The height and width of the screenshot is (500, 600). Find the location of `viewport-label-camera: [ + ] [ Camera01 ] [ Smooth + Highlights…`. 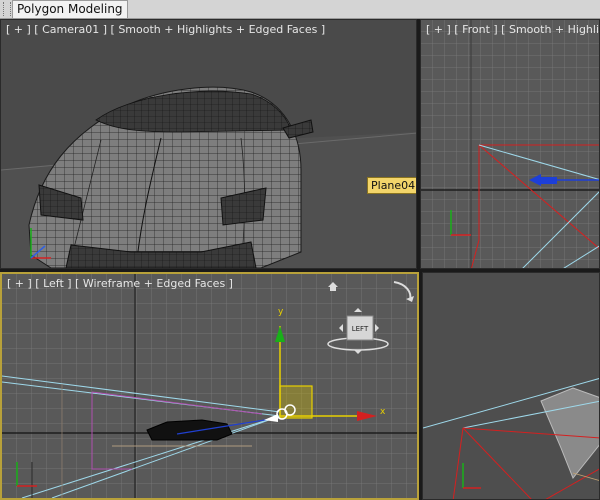

viewport-label-camera: [ + ] [ Camera01 ] [ Smooth + Highlights… is located at coordinates (165, 29).